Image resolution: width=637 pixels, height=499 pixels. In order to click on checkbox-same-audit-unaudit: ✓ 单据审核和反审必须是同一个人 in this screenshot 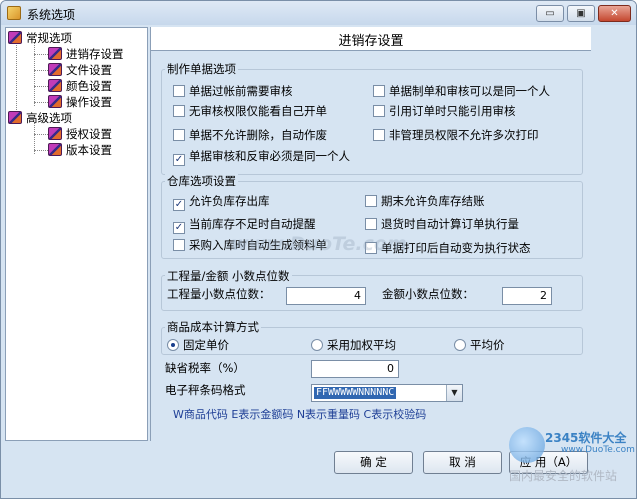, I will do `click(261, 157)`.